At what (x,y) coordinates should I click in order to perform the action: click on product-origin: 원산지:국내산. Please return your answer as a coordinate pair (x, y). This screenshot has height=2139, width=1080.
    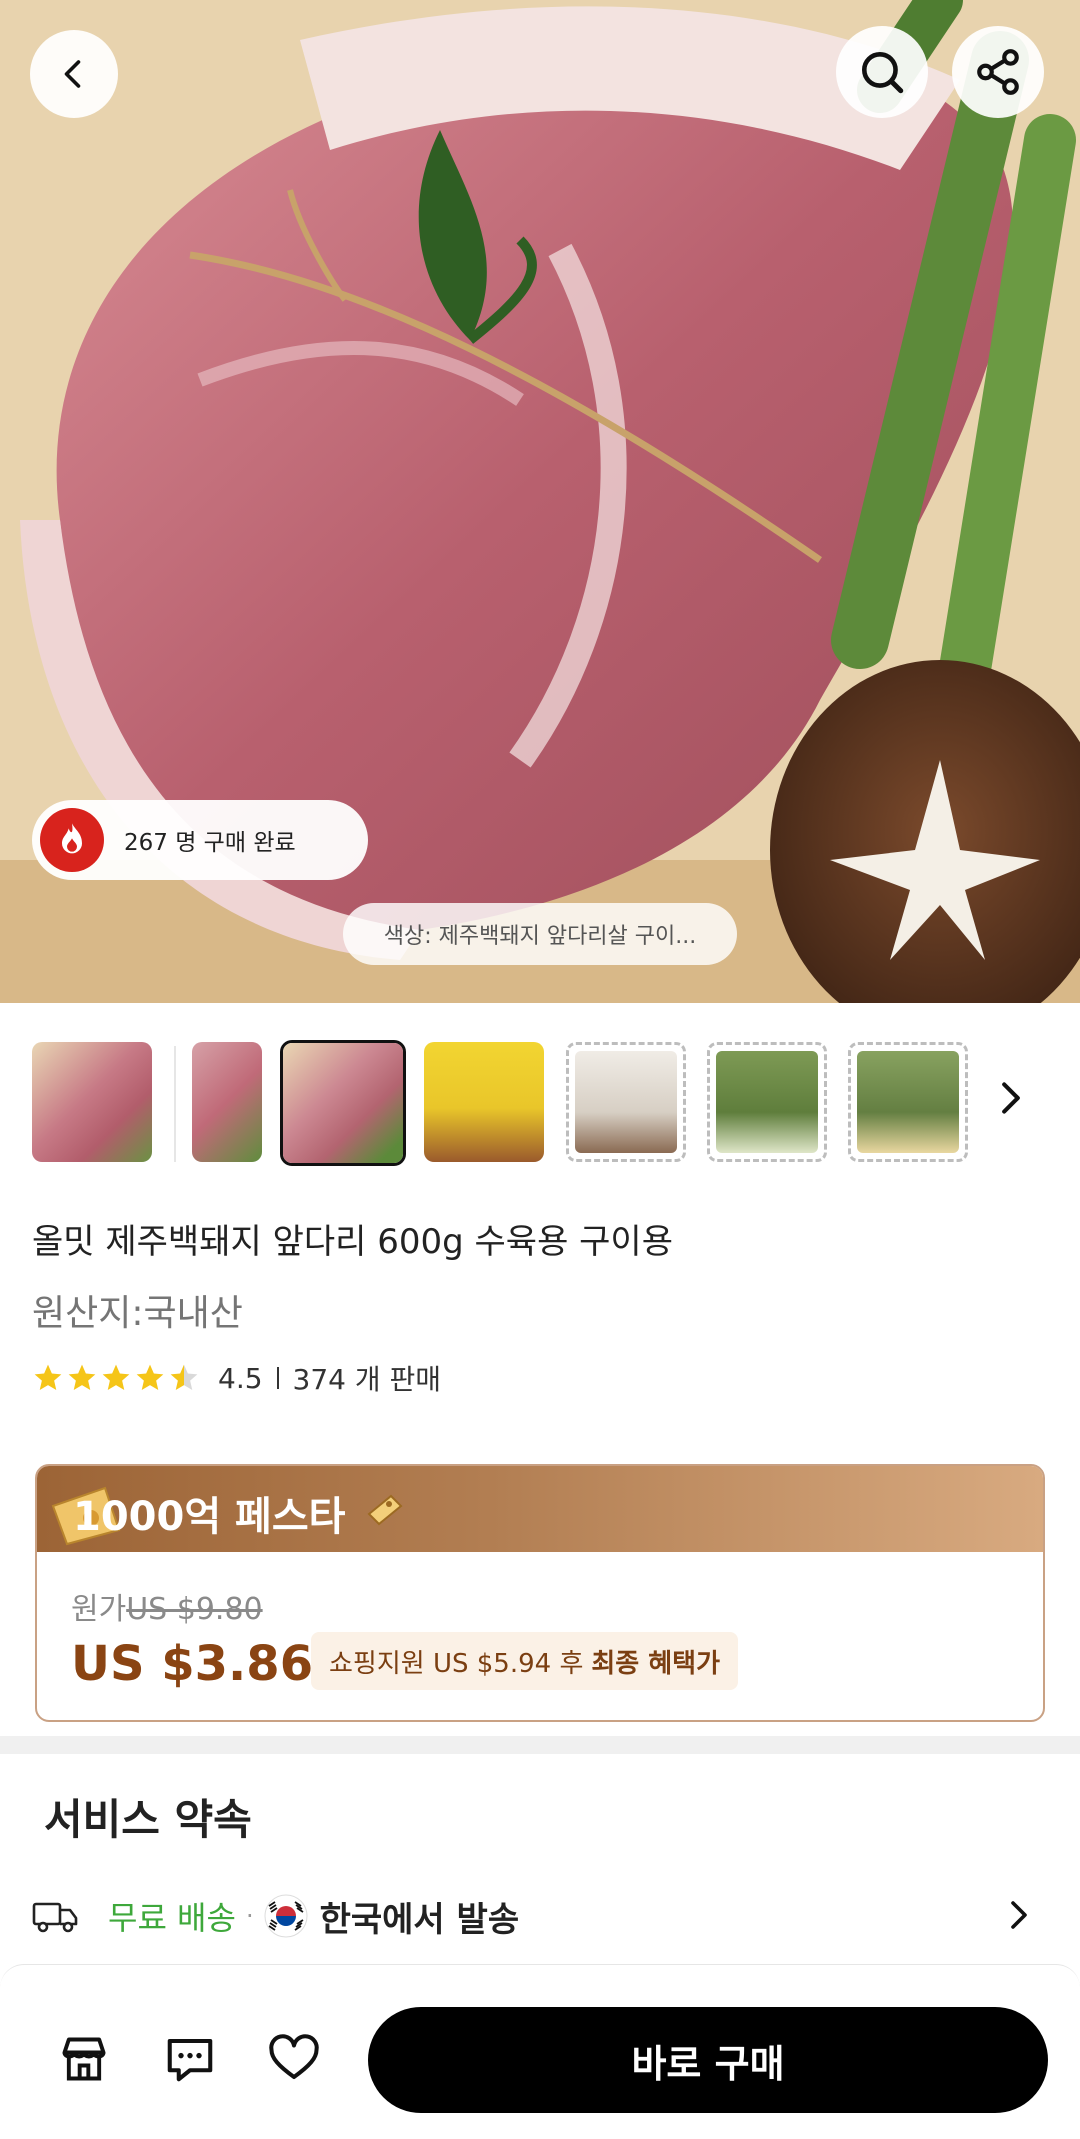
    Looking at the image, I should click on (137, 1313).